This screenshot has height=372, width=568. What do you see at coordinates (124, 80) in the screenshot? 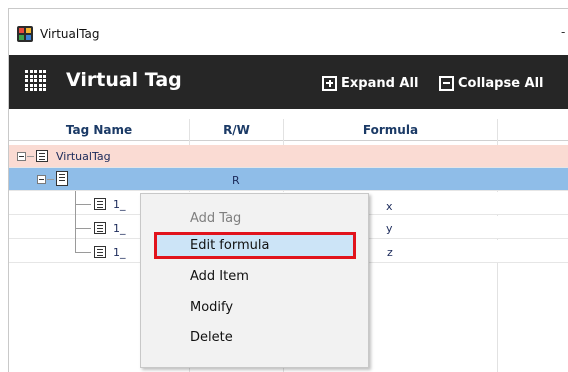
I see `page-title: Virtual Tag` at bounding box center [124, 80].